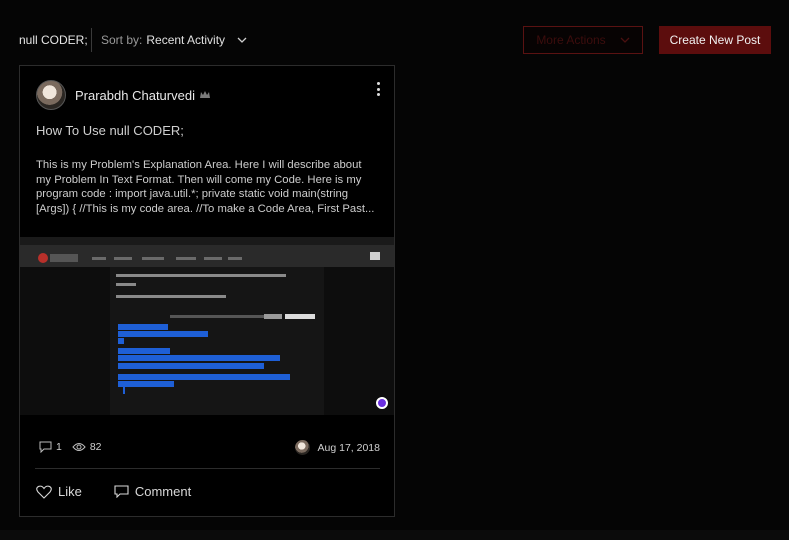  What do you see at coordinates (122, 40) in the screenshot?
I see `sort-prefix: Sort by:` at bounding box center [122, 40].